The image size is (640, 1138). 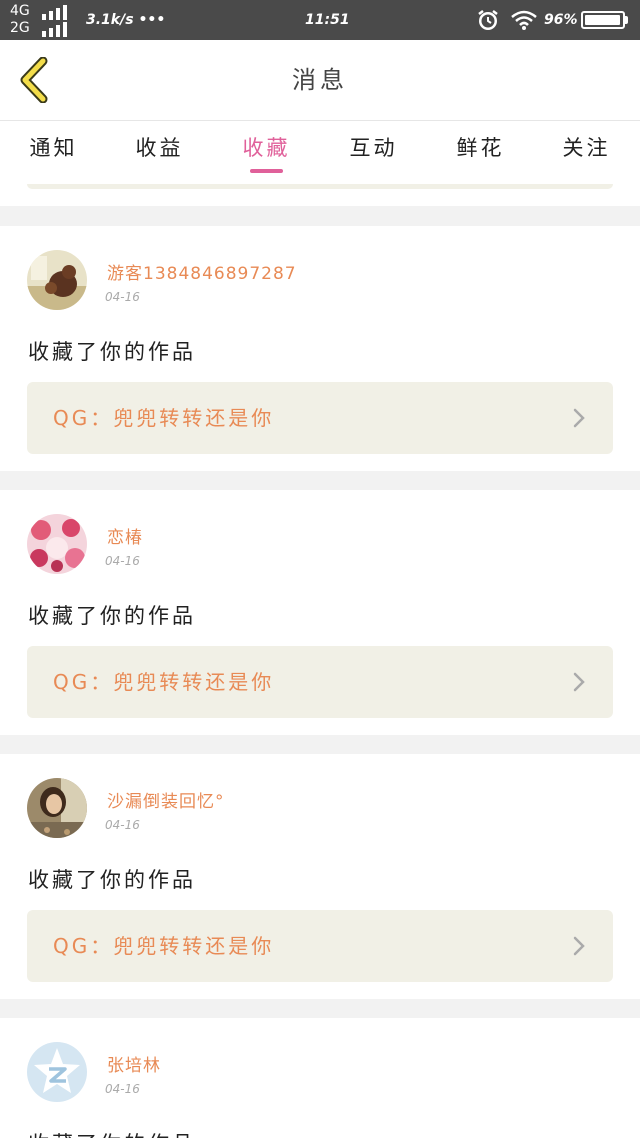 I want to click on wifi-icon, so click(x=524, y=20).